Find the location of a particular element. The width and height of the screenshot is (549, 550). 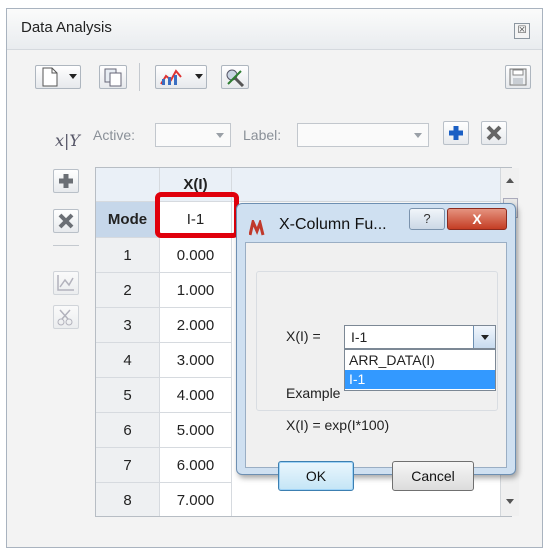

data-cell: 2.000 is located at coordinates (196, 325).